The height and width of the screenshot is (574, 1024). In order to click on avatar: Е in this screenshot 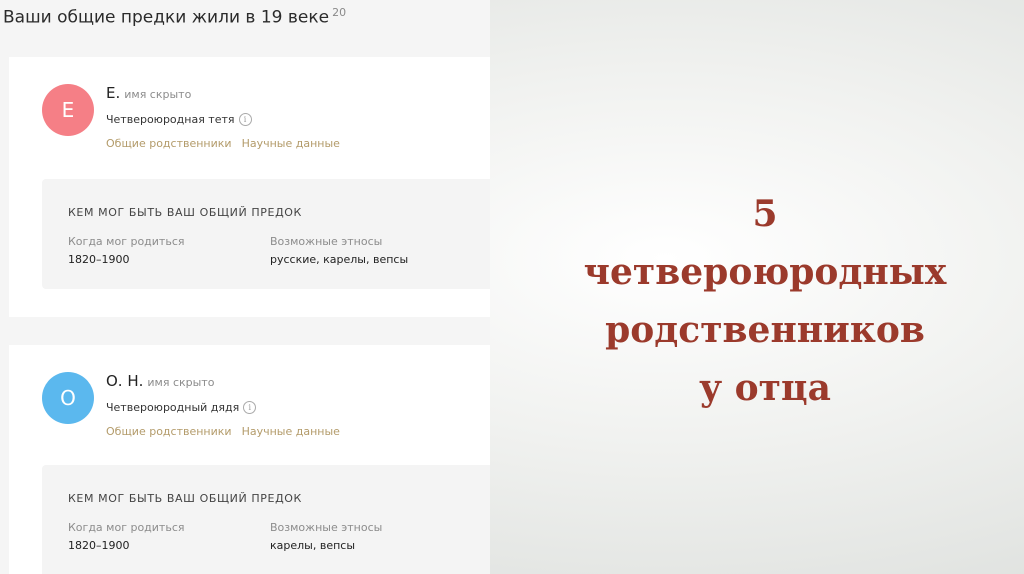, I will do `click(68, 110)`.